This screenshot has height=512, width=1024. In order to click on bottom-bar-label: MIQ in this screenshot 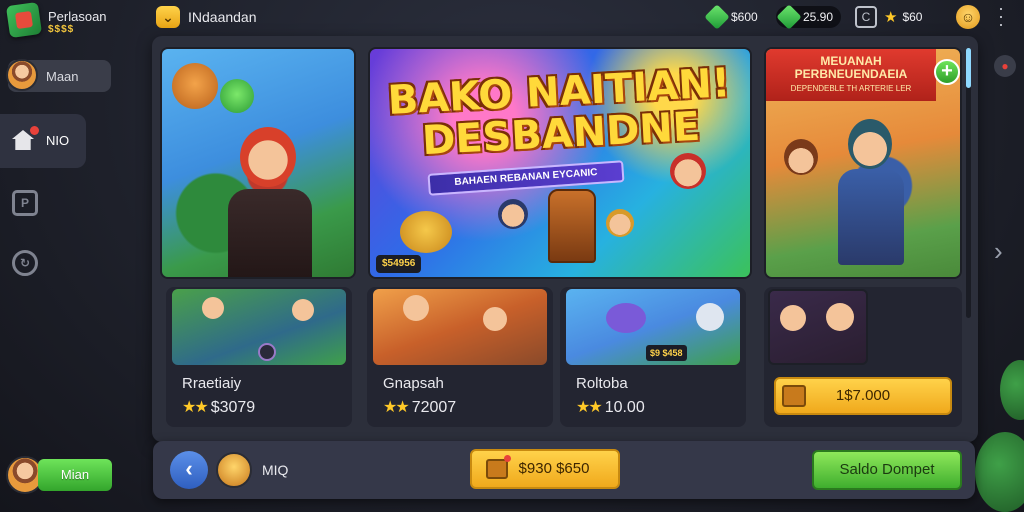, I will do `click(275, 470)`.